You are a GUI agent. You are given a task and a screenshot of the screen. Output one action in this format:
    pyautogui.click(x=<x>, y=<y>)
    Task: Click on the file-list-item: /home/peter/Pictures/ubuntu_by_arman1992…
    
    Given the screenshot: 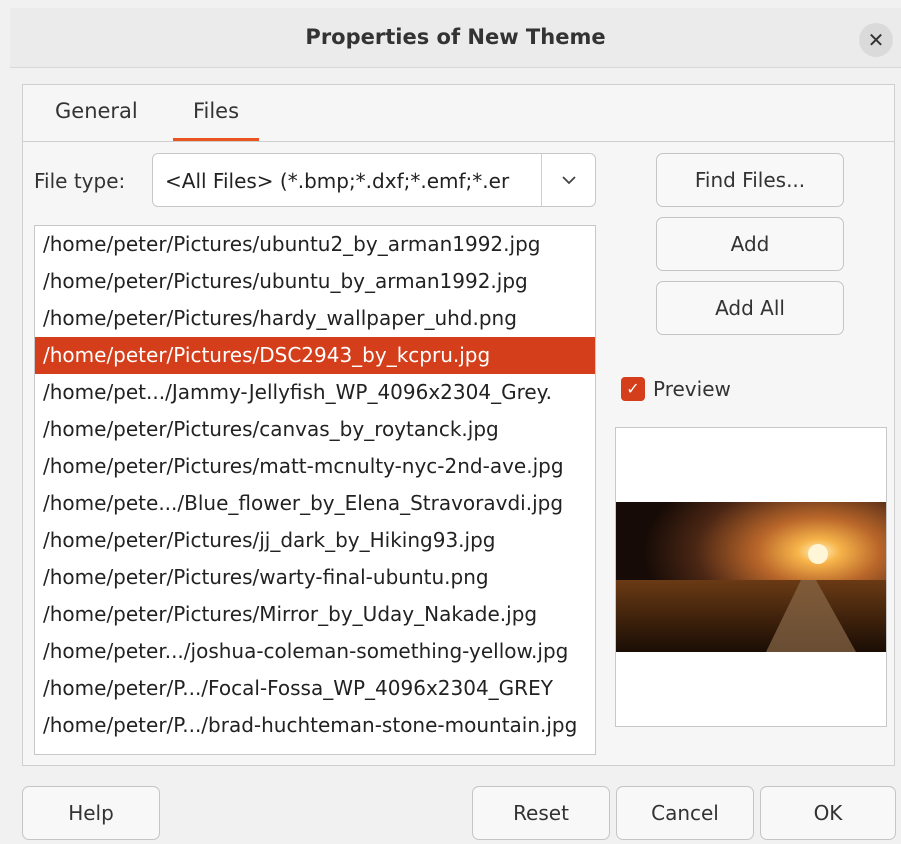 What is the action you would take?
    pyautogui.click(x=315, y=281)
    